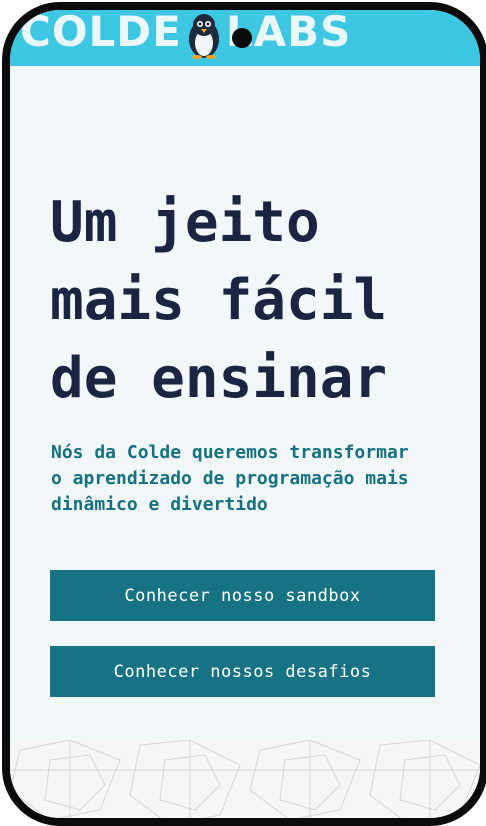  What do you see at coordinates (101, 31) in the screenshot?
I see `logo-text-left: COLDE` at bounding box center [101, 31].